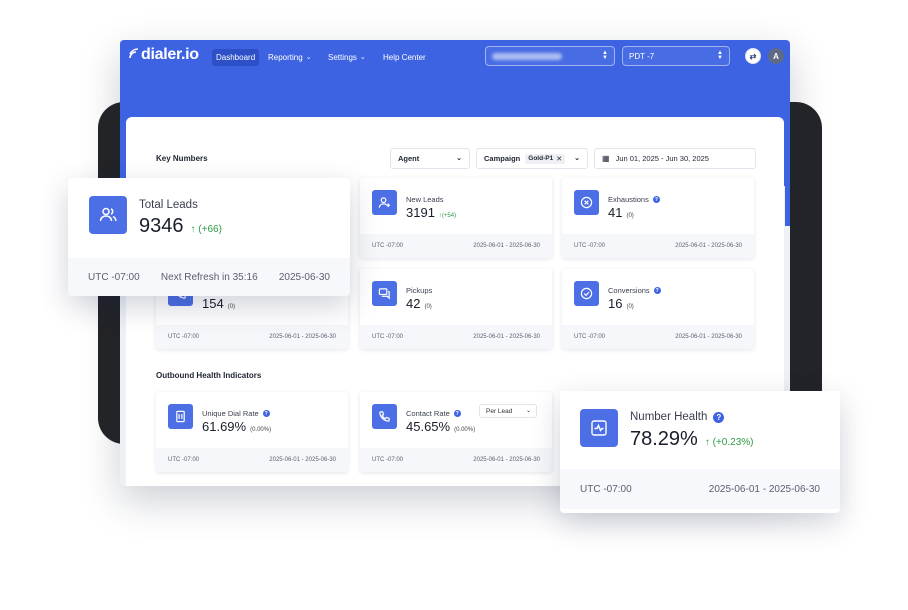 Image resolution: width=908 pixels, height=610 pixels. I want to click on card-value: 16, so click(615, 303).